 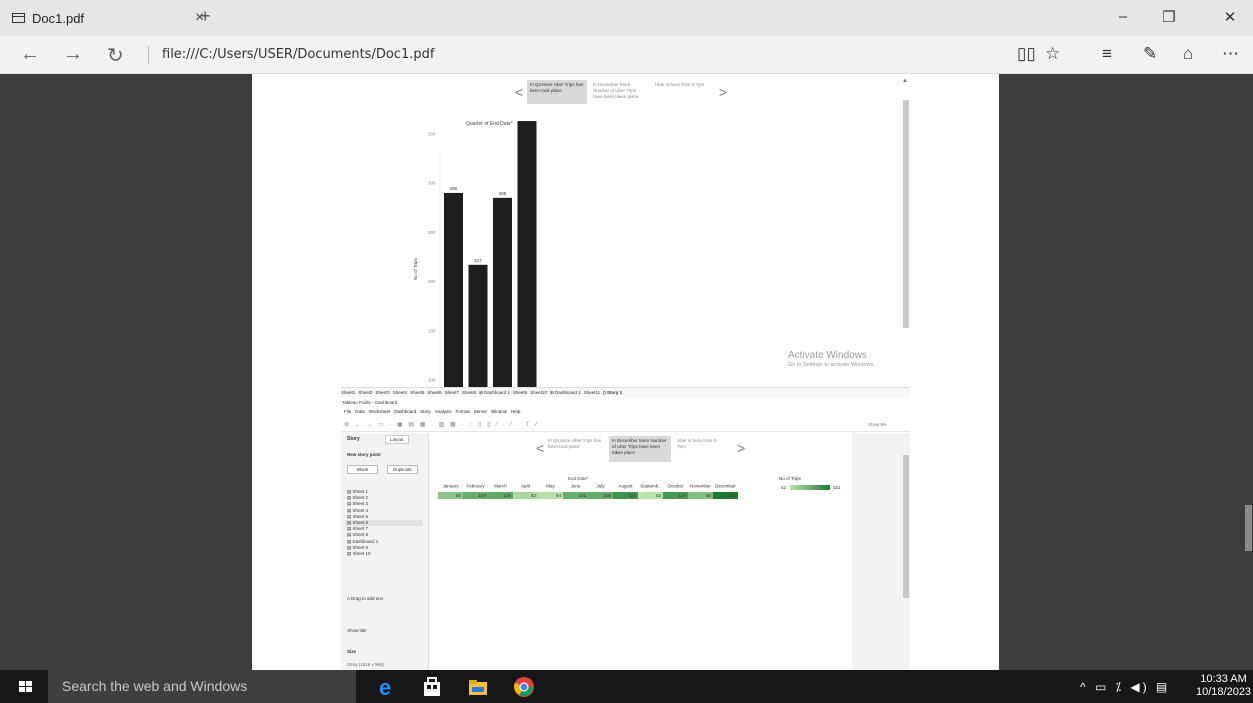 What do you see at coordinates (388, 687) in the screenshot?
I see `edge-icon: e` at bounding box center [388, 687].